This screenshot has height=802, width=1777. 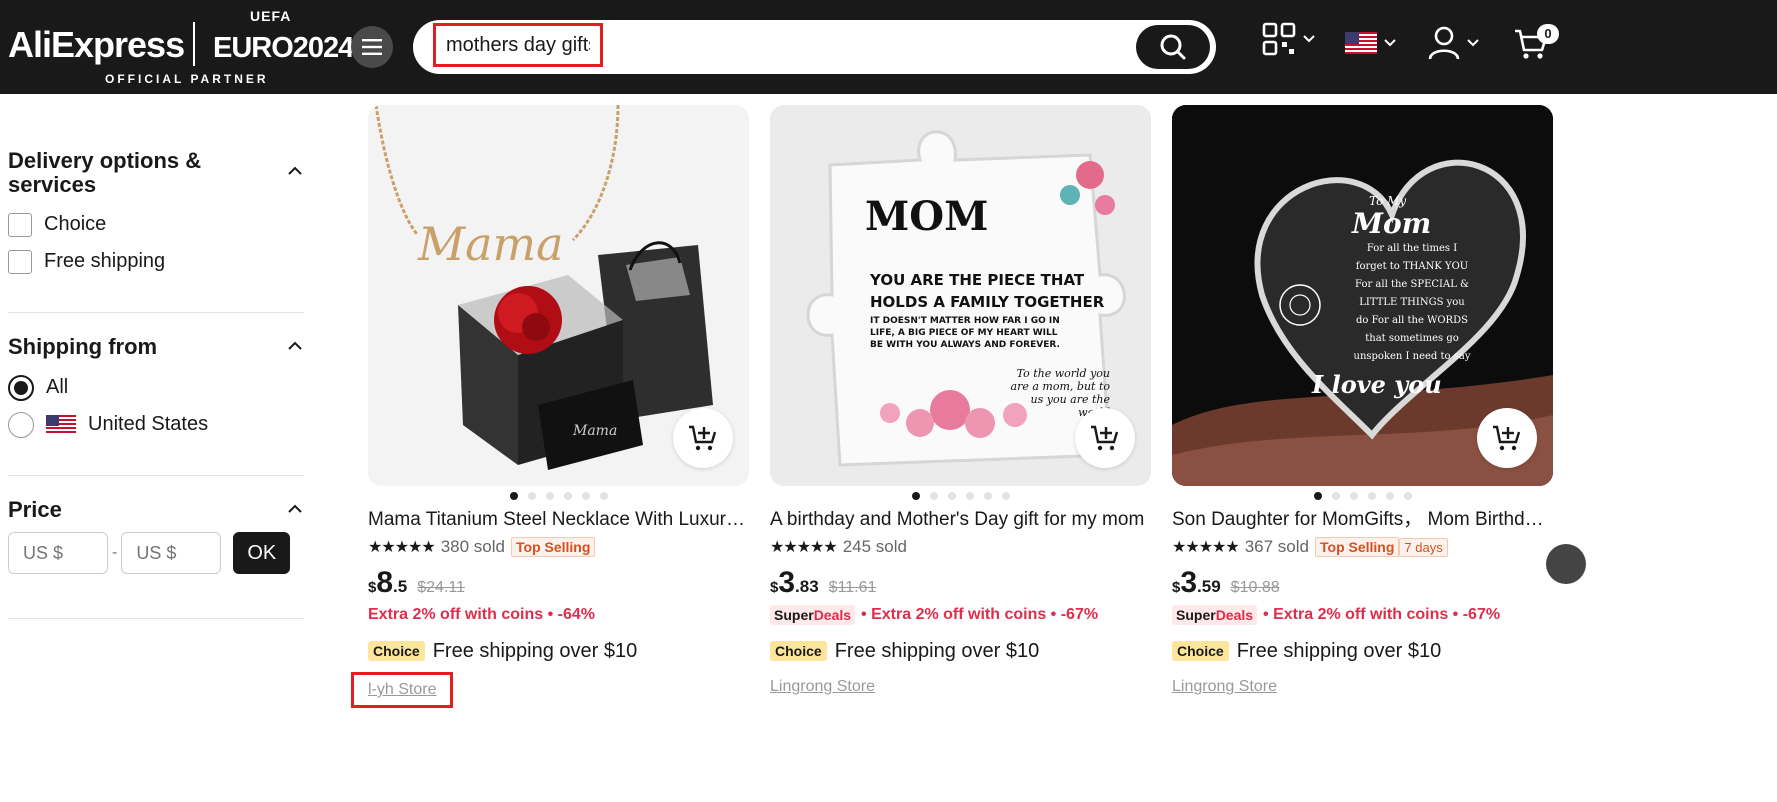 I want to click on shipping-from-title: Shipping from, so click(x=83, y=346).